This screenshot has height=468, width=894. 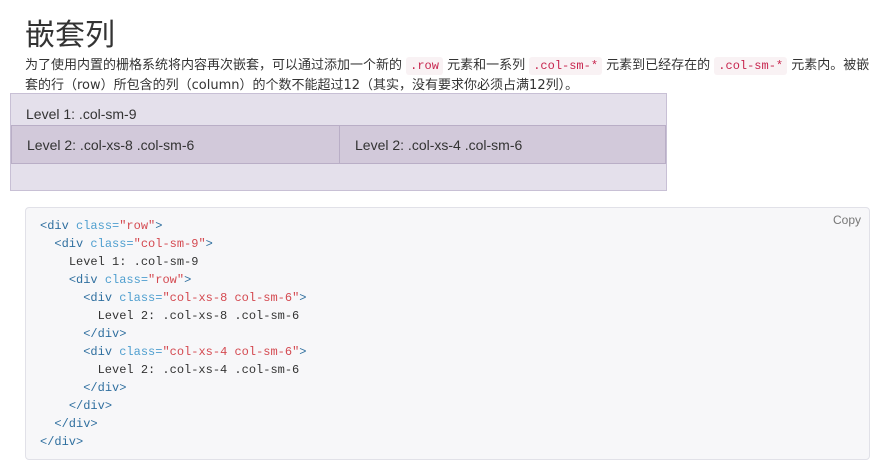 I want to click on copy-button: Copy, so click(x=847, y=220).